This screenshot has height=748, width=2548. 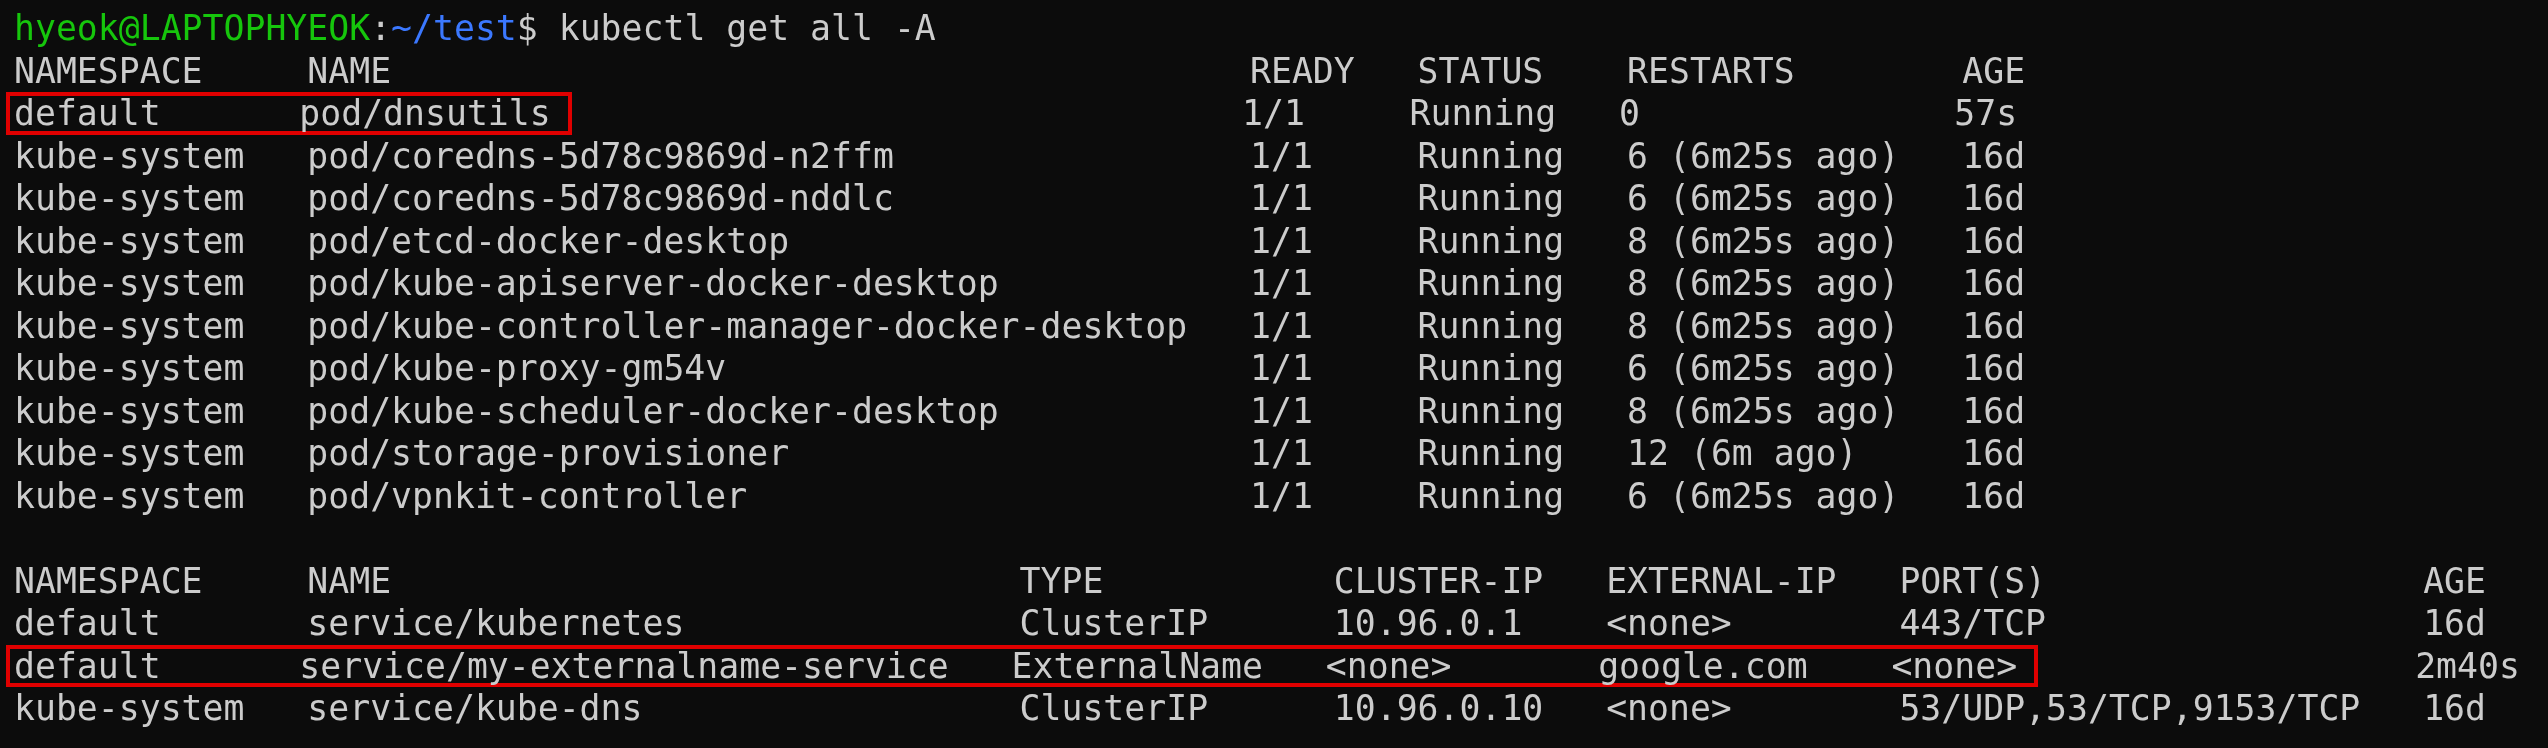 I want to click on table-cell-text: 12 (6m ago), so click(x=1743, y=453).